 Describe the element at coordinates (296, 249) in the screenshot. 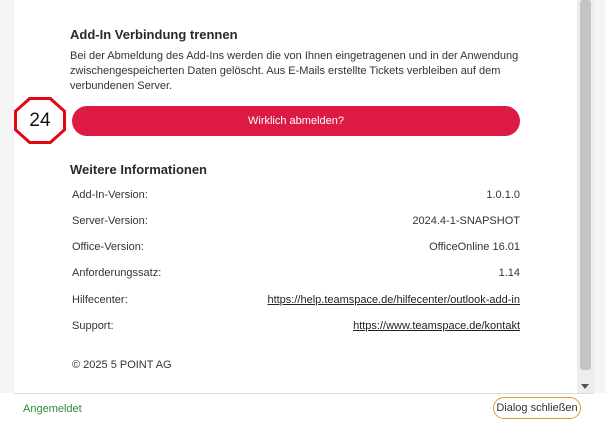

I see `info-row-office-version: Office-Version: OfficeOnline 16.01` at that location.